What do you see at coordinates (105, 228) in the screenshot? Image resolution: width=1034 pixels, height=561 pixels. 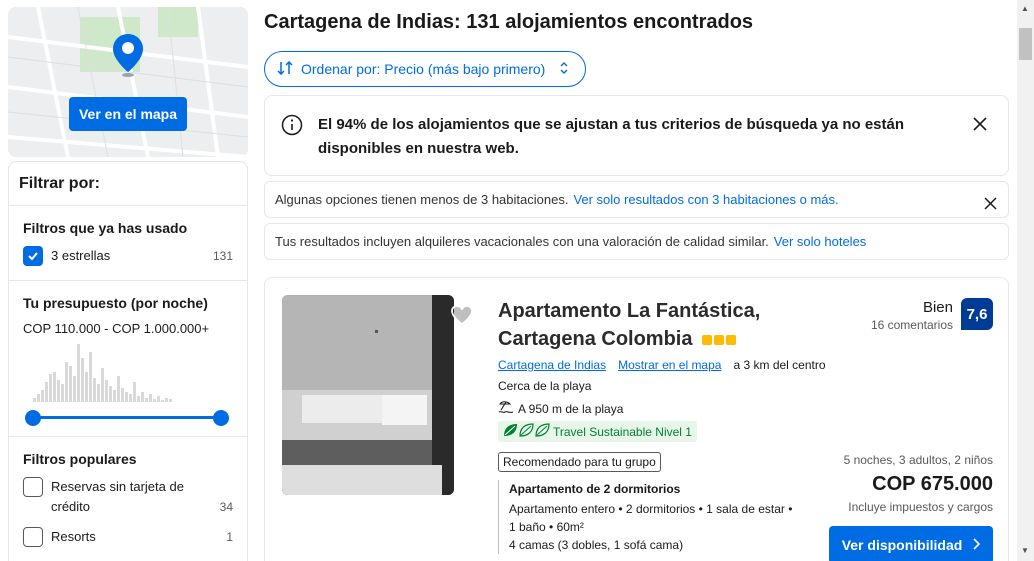 I see `used-filters-heading: Filtros que ya has usado` at bounding box center [105, 228].